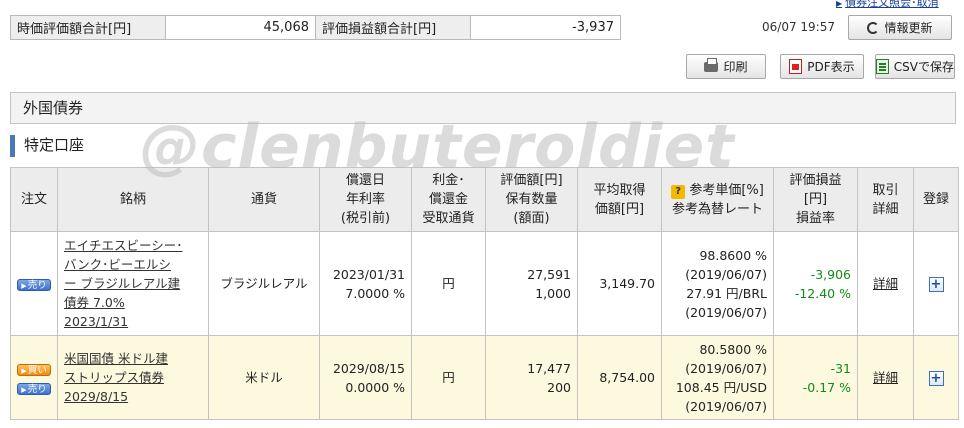 This screenshot has height=428, width=964. Describe the element at coordinates (735, 67) in the screenshot. I see `print-button-label: 印刷` at that location.